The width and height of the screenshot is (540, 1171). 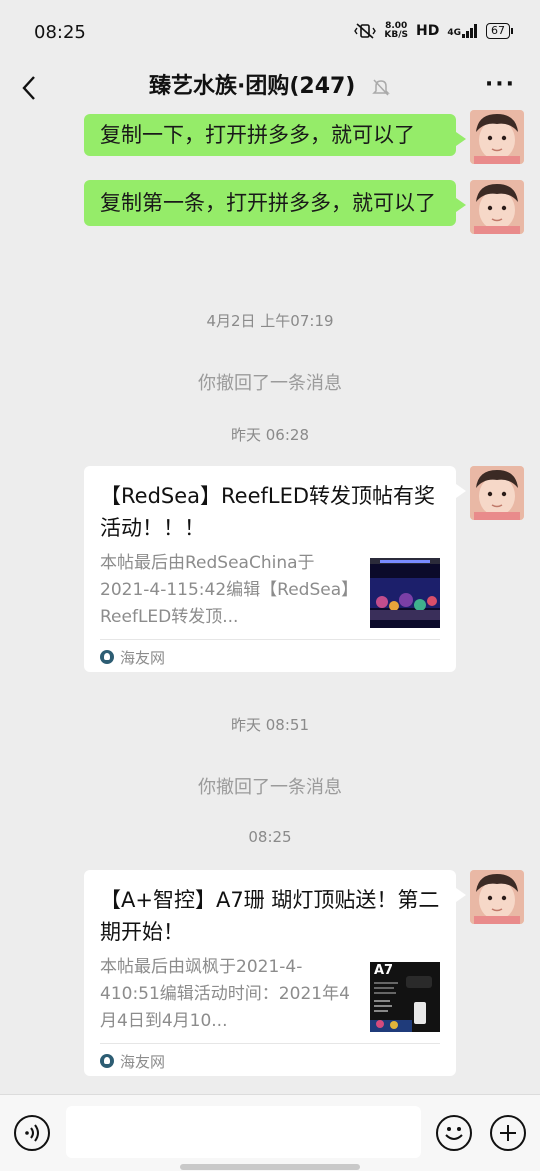 I want to click on hd-label: HD, so click(x=428, y=31).